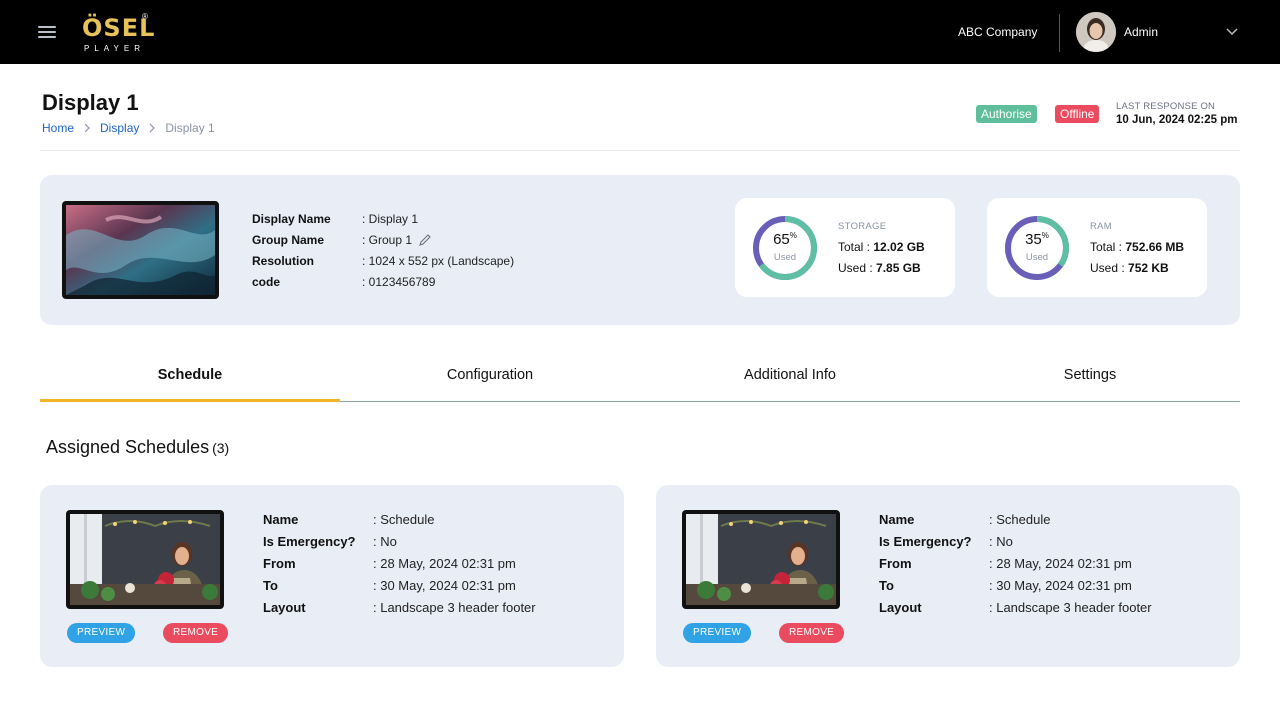  What do you see at coordinates (266, 282) in the screenshot?
I see `info-label: code` at bounding box center [266, 282].